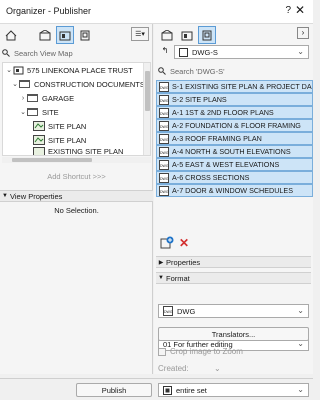  Describe the element at coordinates (234, 177) in the screenshot. I see `layout-item-a6: DWG A-6 CROSS SECTIONS` at that location.